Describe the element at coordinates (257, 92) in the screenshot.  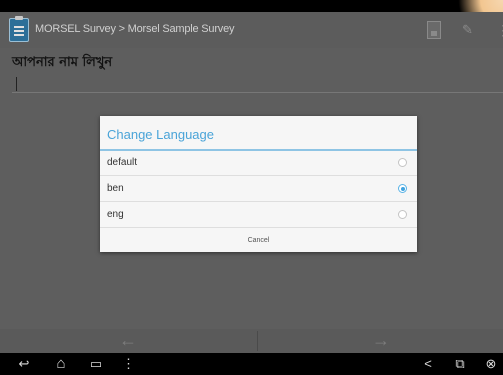
I see `answer-field` at that location.